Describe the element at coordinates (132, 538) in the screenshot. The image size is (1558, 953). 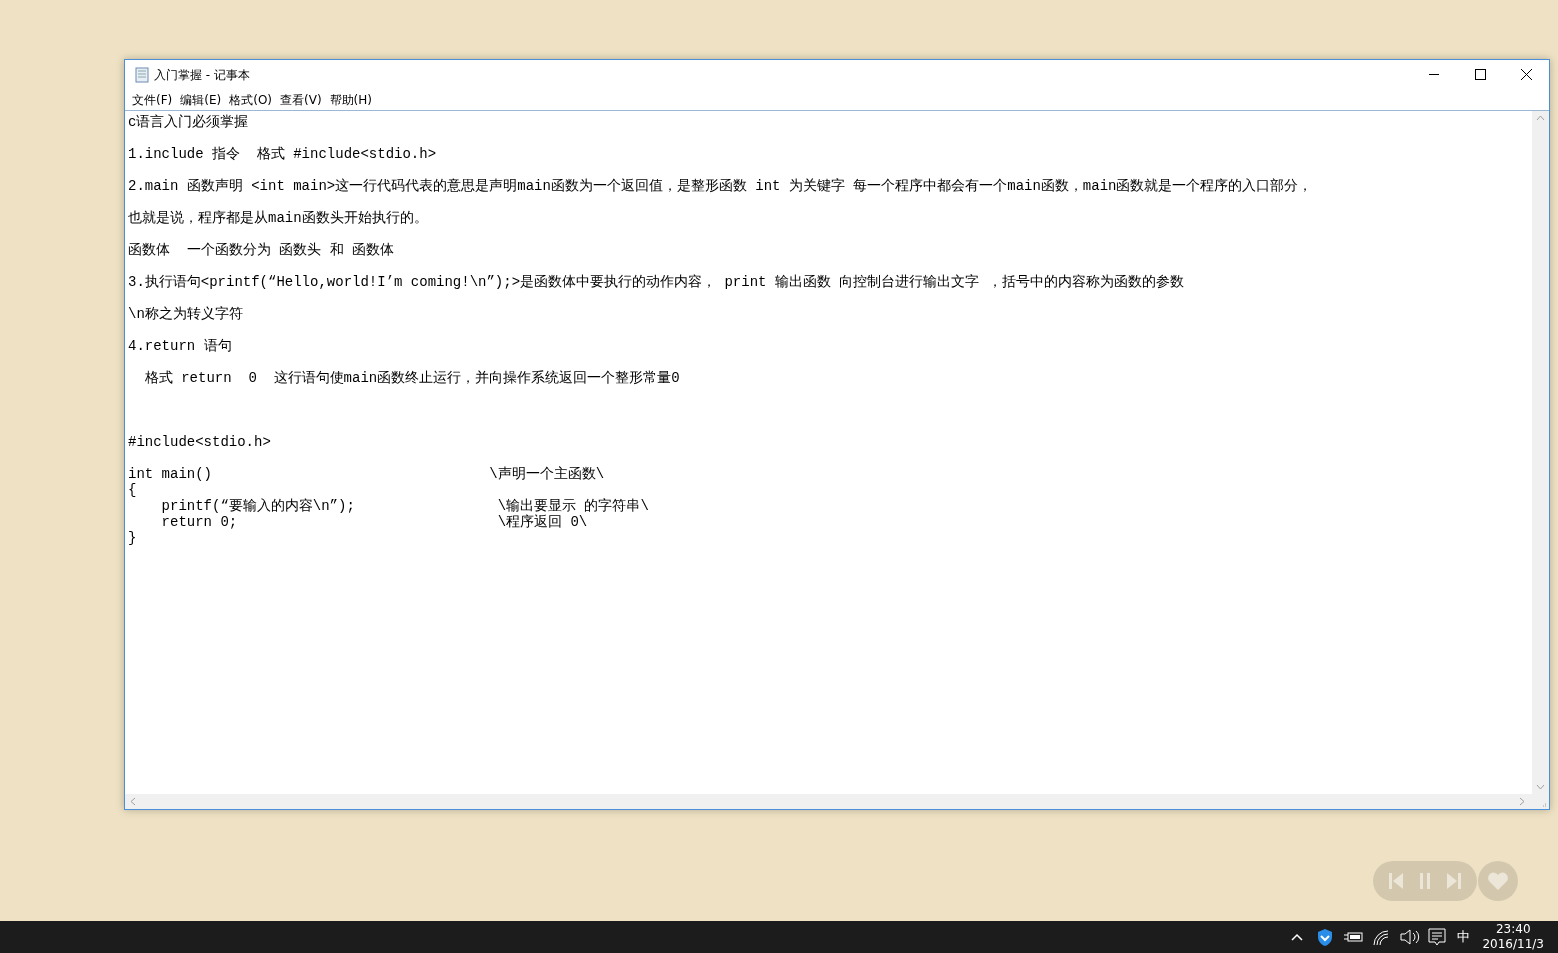
I see `text-line: }` at that location.